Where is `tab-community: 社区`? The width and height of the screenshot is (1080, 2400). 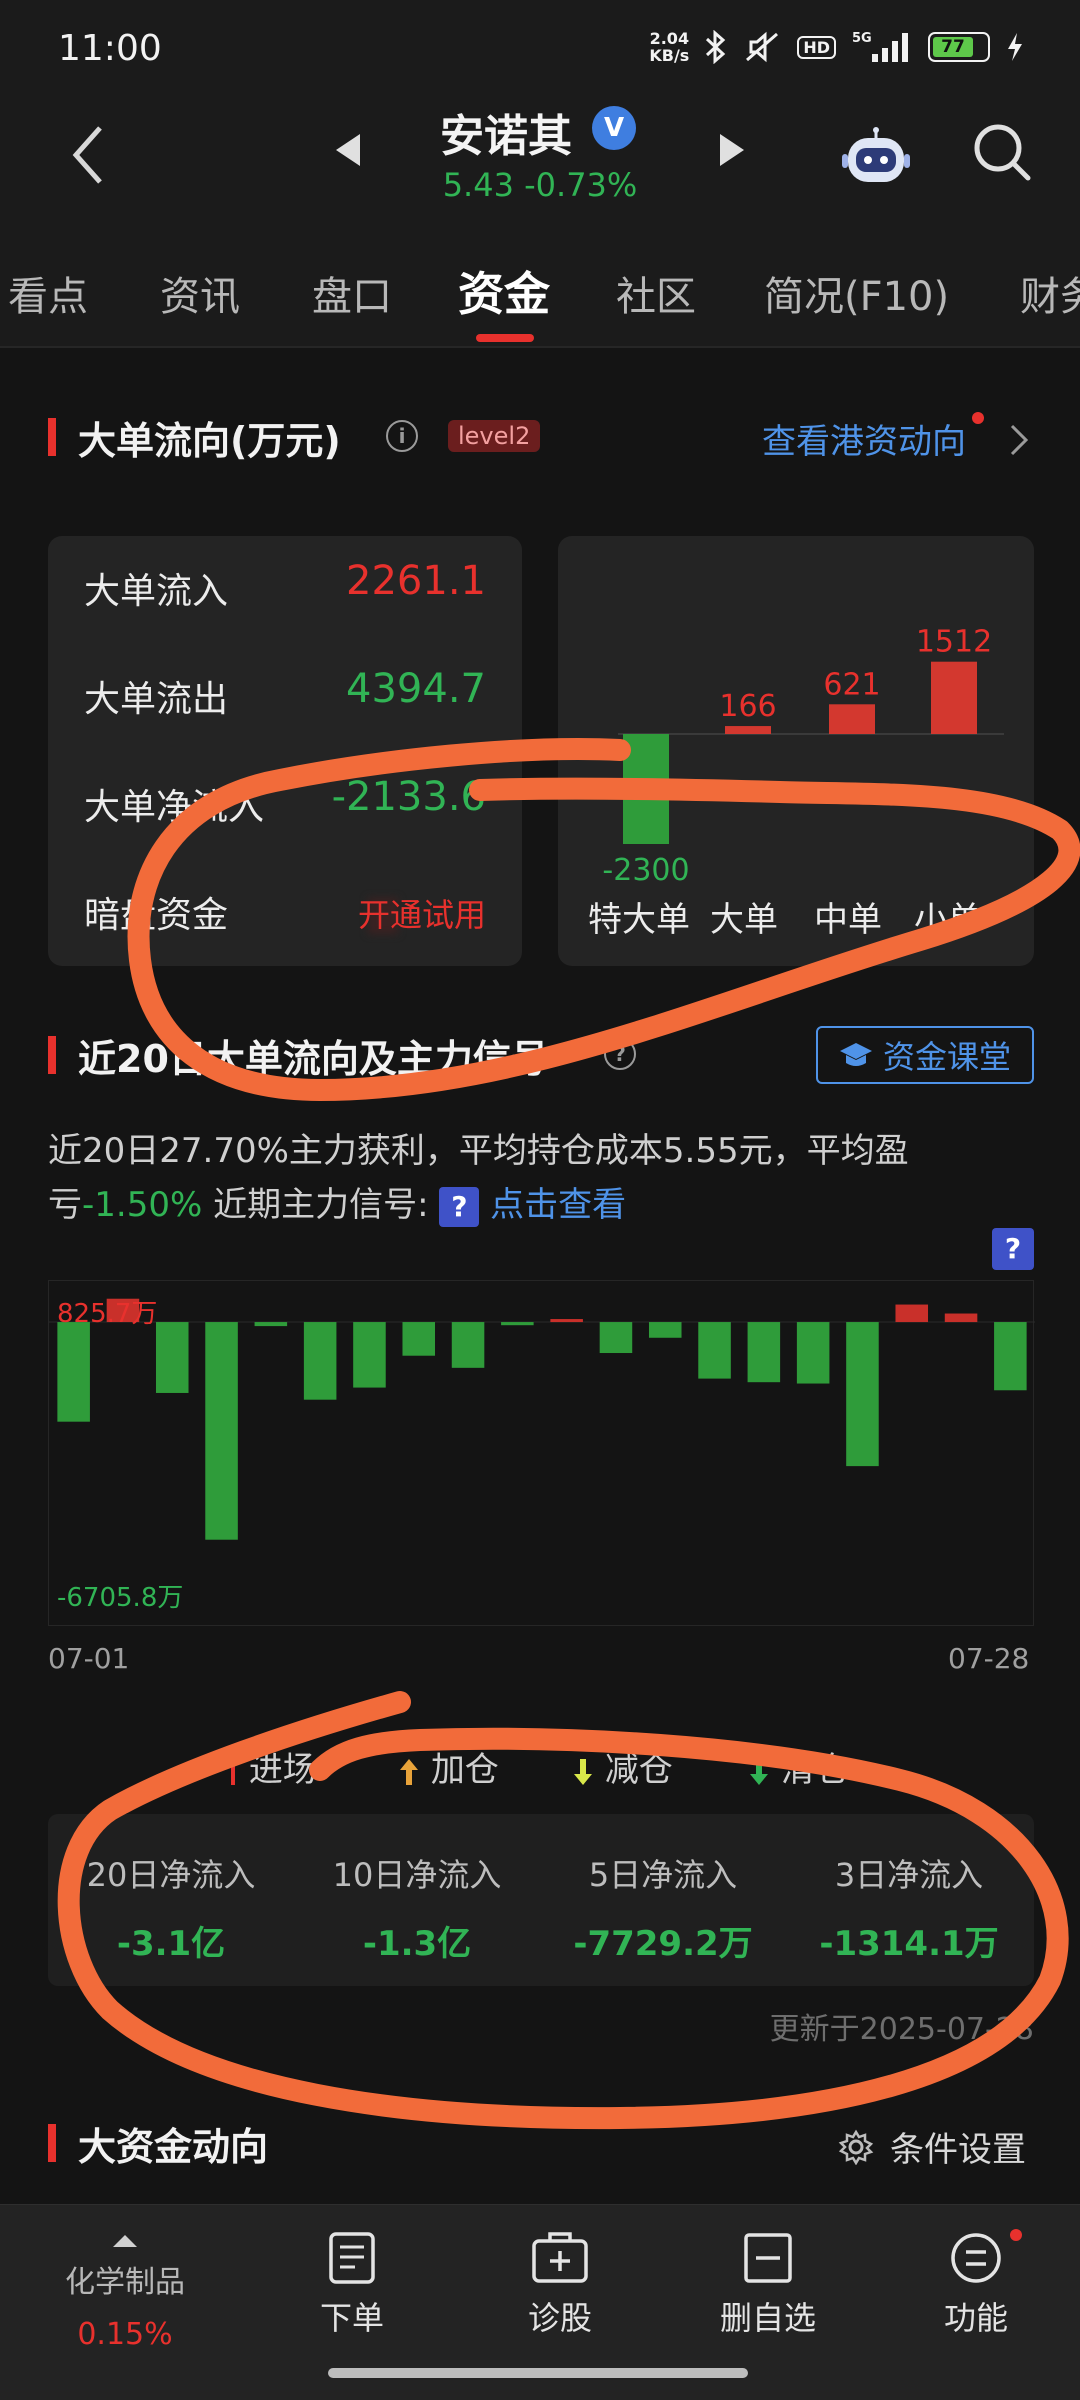 tab-community: 社区 is located at coordinates (656, 293).